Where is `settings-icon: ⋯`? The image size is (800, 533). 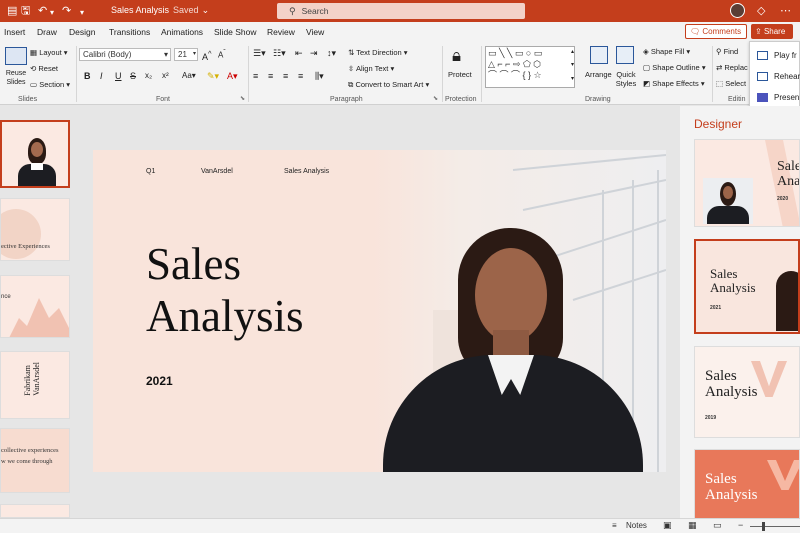
settings-icon: ⋯ is located at coordinates (785, 10).